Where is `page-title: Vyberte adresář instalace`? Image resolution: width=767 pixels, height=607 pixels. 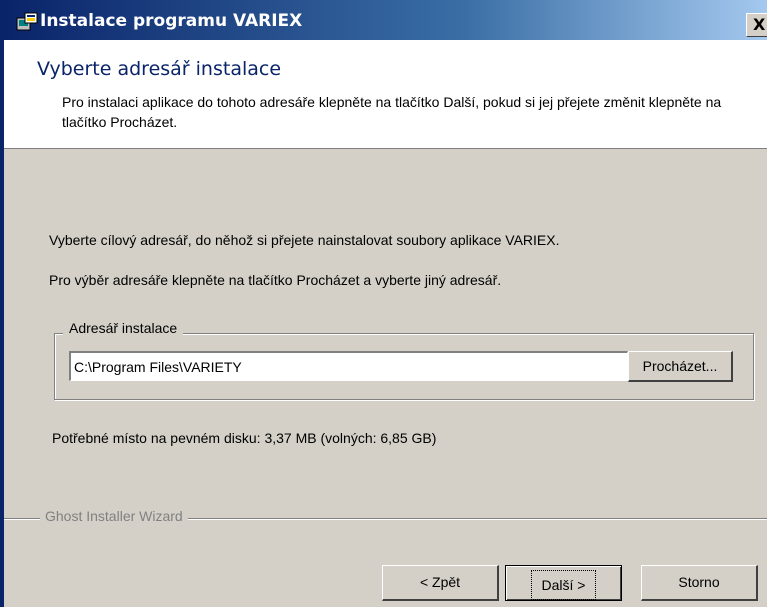
page-title: Vyberte adresář instalace is located at coordinates (159, 69).